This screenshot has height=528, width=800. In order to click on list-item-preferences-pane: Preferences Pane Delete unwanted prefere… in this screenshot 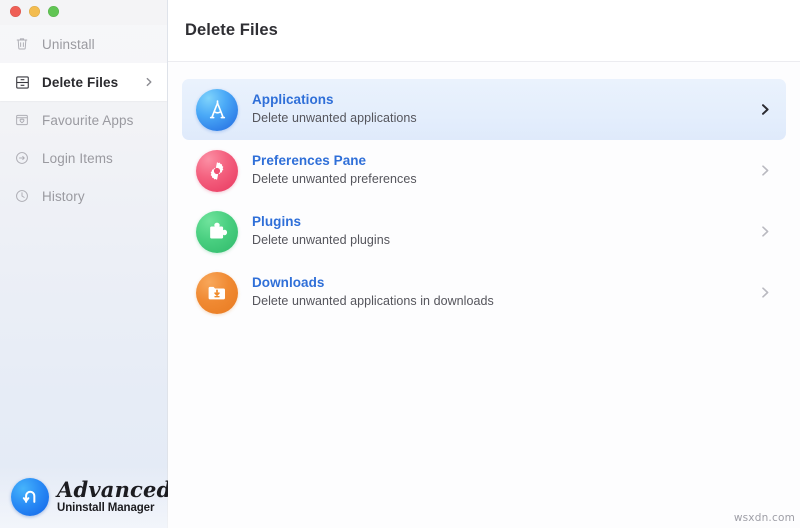, I will do `click(484, 170)`.